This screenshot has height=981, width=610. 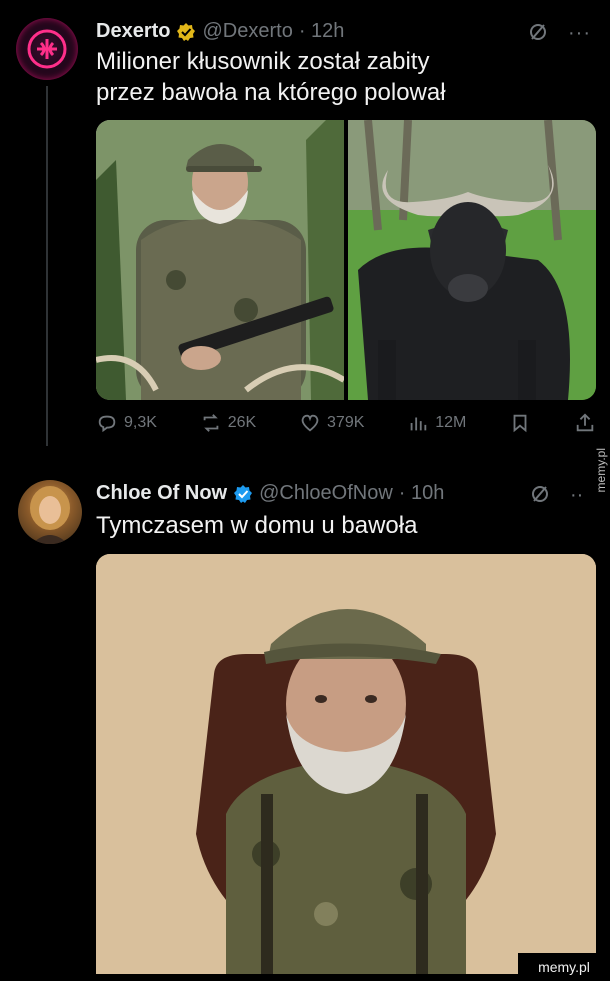 I want to click on reply-button: 9,3K, so click(x=126, y=423).